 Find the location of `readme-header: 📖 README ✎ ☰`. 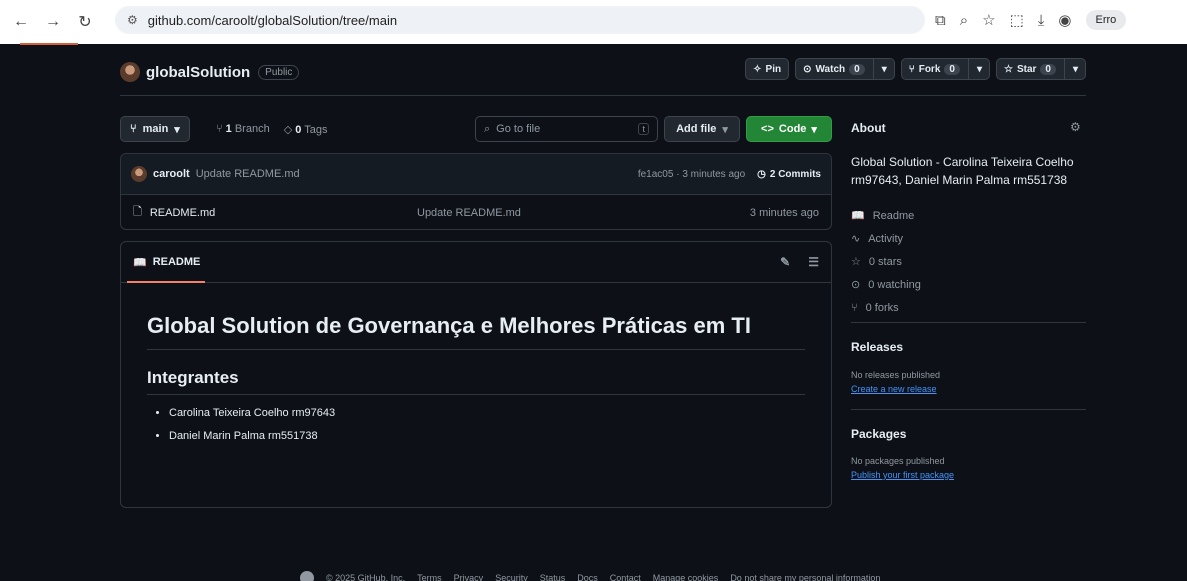

readme-header: 📖 README ✎ ☰ is located at coordinates (476, 262).